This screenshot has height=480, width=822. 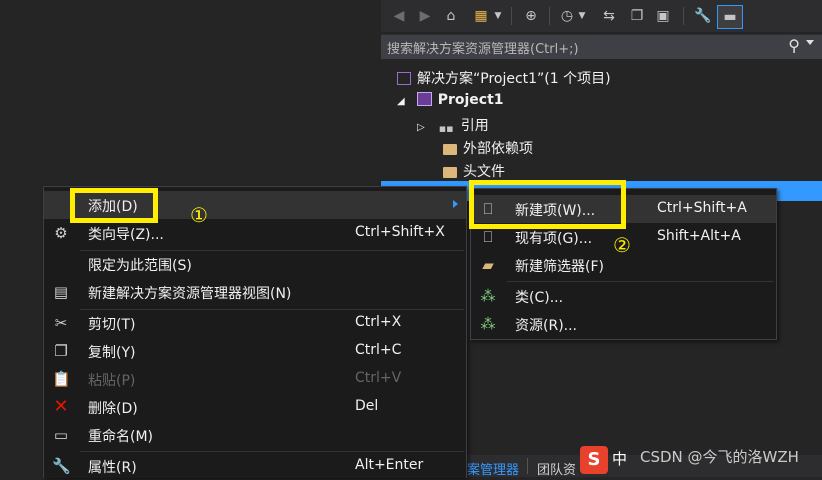 What do you see at coordinates (255, 233) in the screenshot?
I see `menu-item-class-wizard: ⚙ 类向导(Z)... Ctrl+Shift+X` at bounding box center [255, 233].